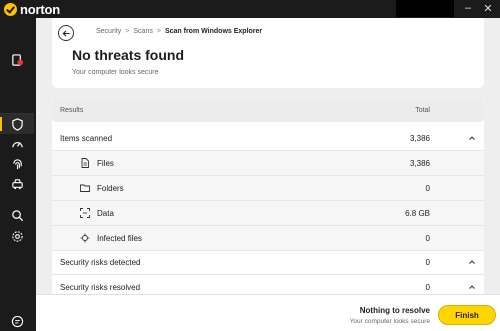  What do you see at coordinates (268, 188) in the screenshot?
I see `row-folders: Folders 0` at bounding box center [268, 188].